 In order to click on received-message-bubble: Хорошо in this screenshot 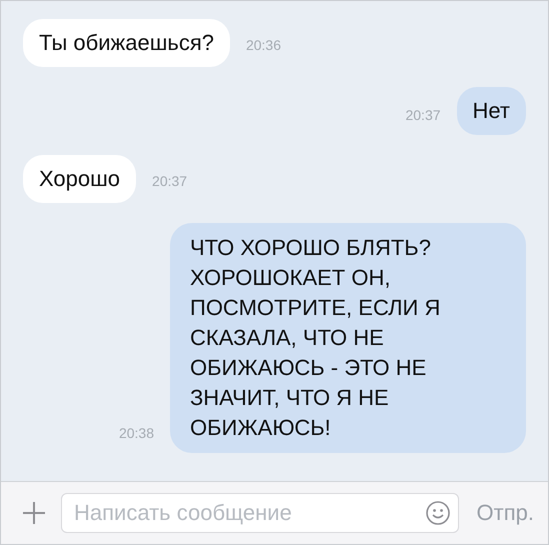, I will do `click(79, 179)`.